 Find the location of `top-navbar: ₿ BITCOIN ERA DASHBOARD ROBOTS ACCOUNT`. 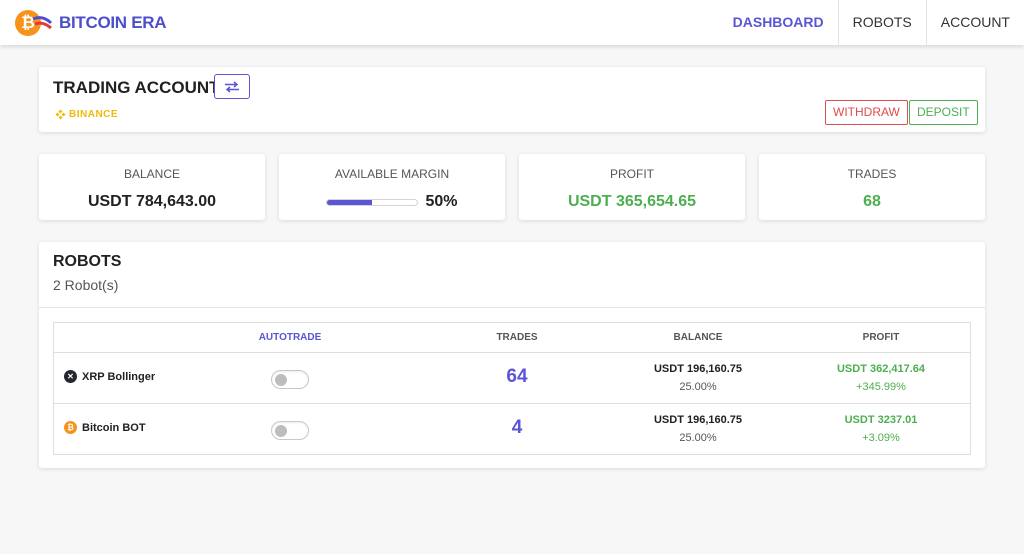

top-navbar: ₿ BITCOIN ERA DASHBOARD ROBOTS ACCOUNT is located at coordinates (512, 22).